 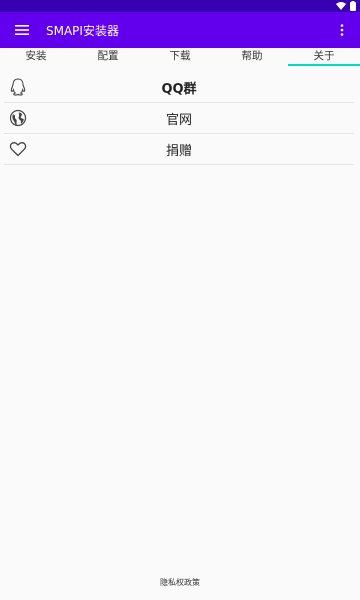 I want to click on app-title: SMAPI安装器, so click(x=82, y=30).